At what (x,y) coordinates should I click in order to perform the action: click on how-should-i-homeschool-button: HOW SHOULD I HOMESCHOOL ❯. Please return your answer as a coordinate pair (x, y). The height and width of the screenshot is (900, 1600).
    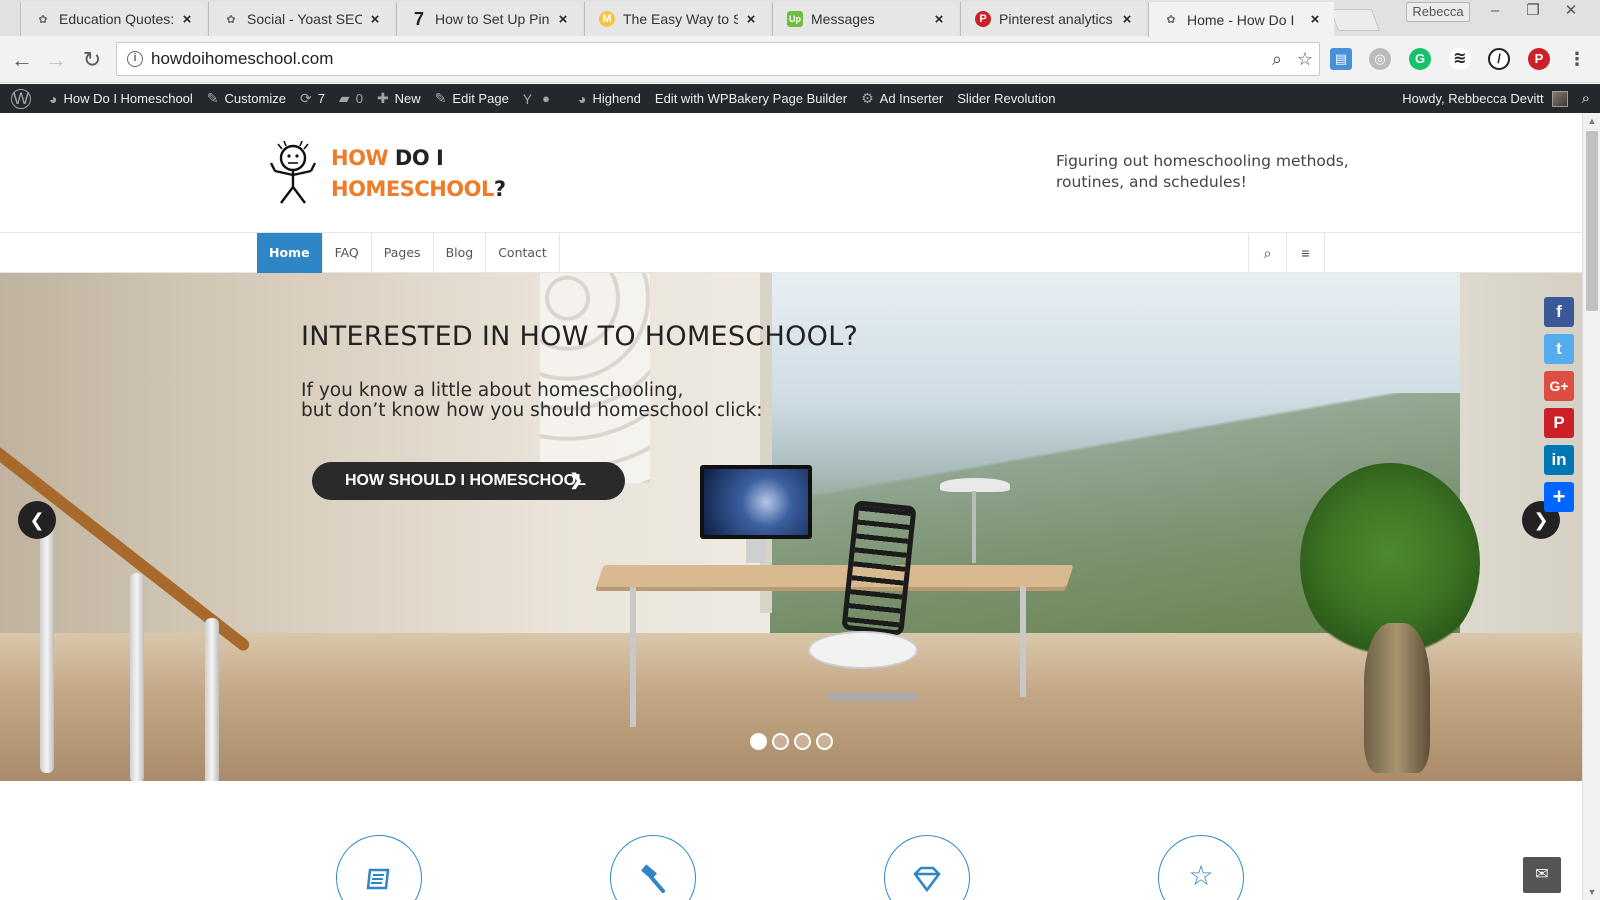
    Looking at the image, I should click on (468, 481).